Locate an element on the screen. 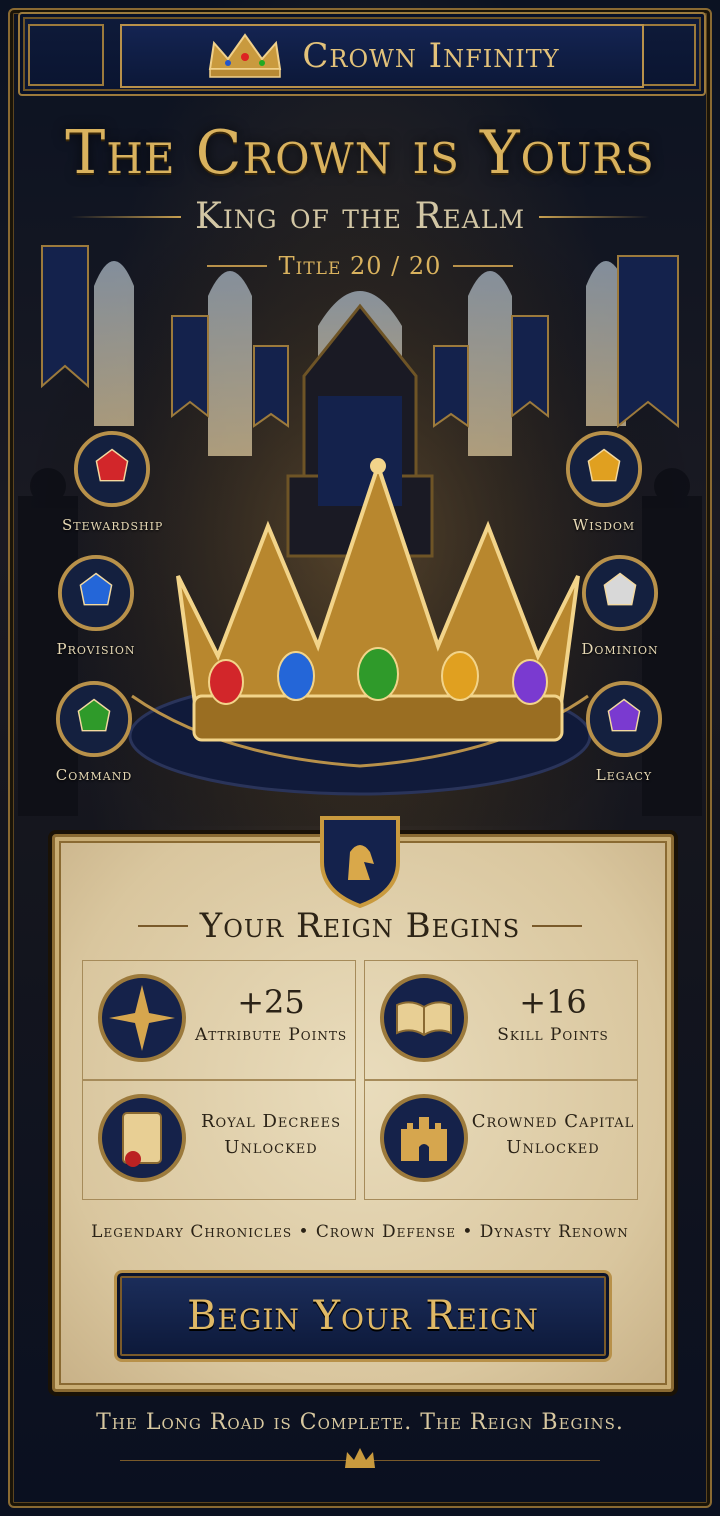 The height and width of the screenshot is (1516, 720). lion-crest-shield-icon is located at coordinates (360, 862).